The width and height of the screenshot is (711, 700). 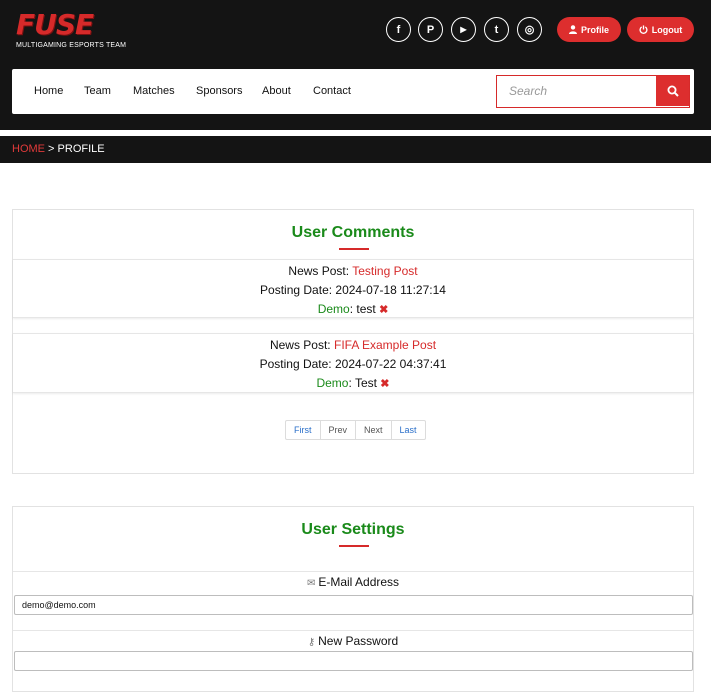 I want to click on user-icon, so click(x=572, y=29).